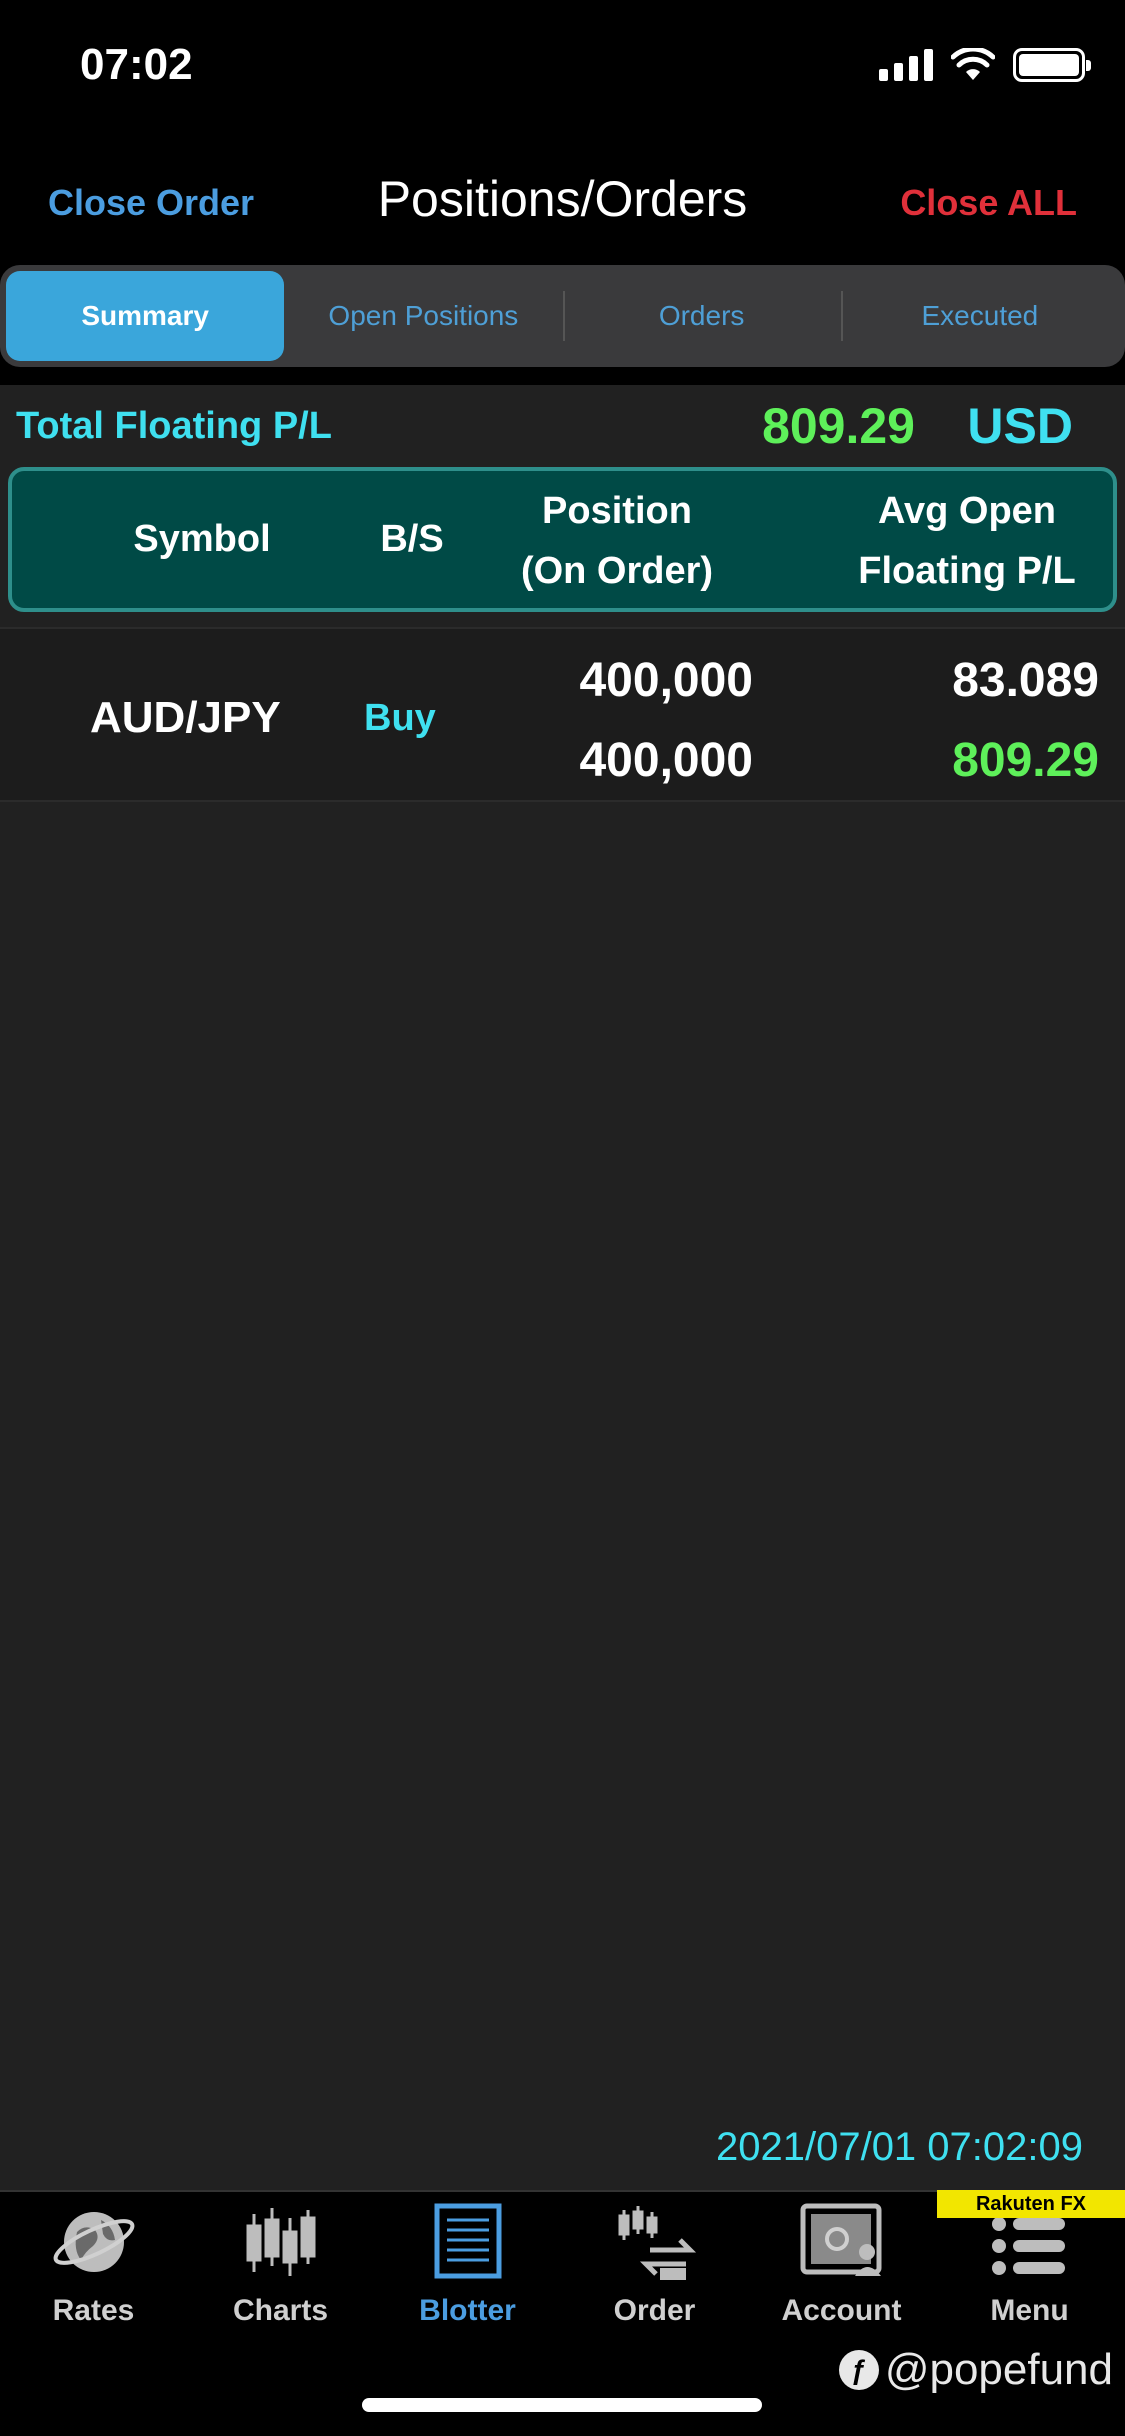 This screenshot has height=2436, width=1125. What do you see at coordinates (1052, 65) in the screenshot?
I see `battery-icon` at bounding box center [1052, 65].